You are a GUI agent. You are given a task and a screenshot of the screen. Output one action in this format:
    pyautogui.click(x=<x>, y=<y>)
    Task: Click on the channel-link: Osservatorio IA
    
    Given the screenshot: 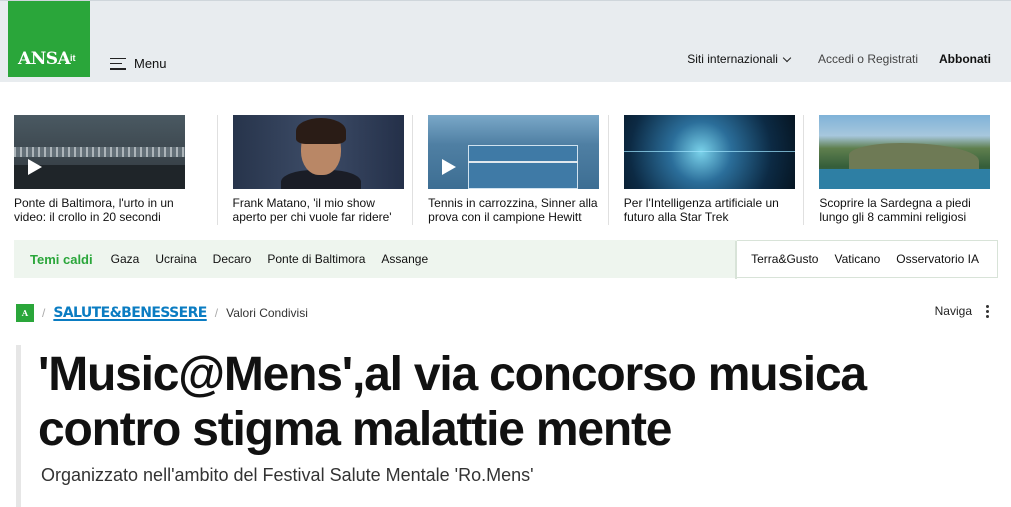 What is the action you would take?
    pyautogui.click(x=937, y=259)
    